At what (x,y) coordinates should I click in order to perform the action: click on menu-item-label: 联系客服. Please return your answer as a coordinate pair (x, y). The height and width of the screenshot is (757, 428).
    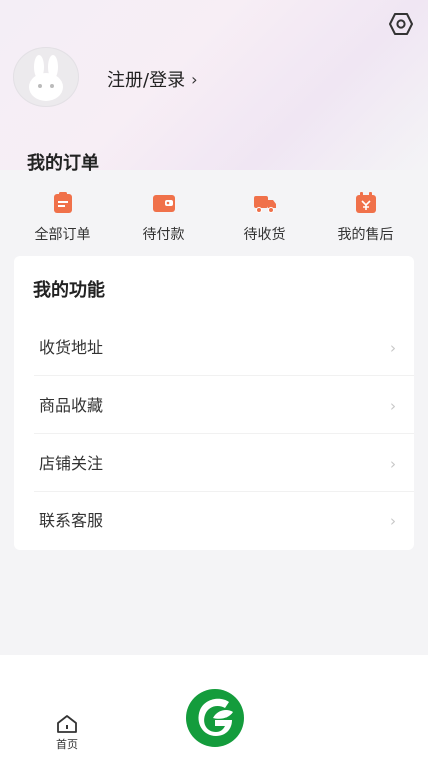
    Looking at the image, I should click on (71, 520).